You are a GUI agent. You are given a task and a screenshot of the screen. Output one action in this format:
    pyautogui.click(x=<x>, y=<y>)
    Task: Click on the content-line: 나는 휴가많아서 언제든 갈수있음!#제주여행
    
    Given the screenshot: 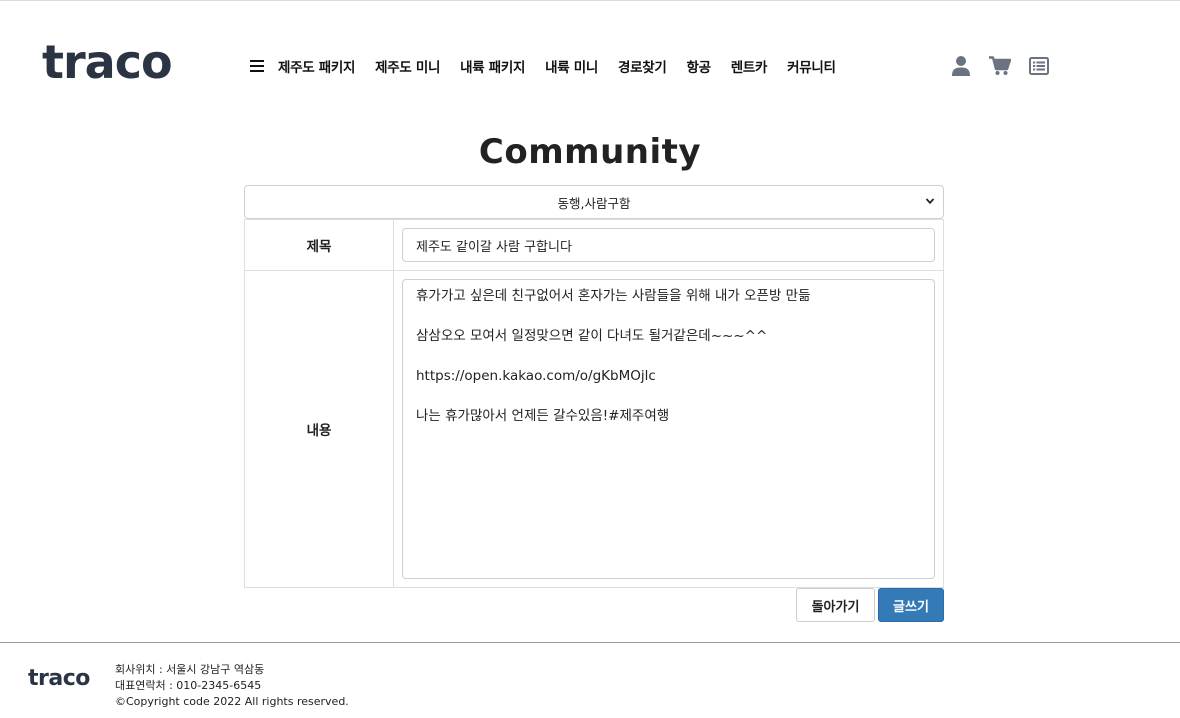 What is the action you would take?
    pyautogui.click(x=543, y=416)
    